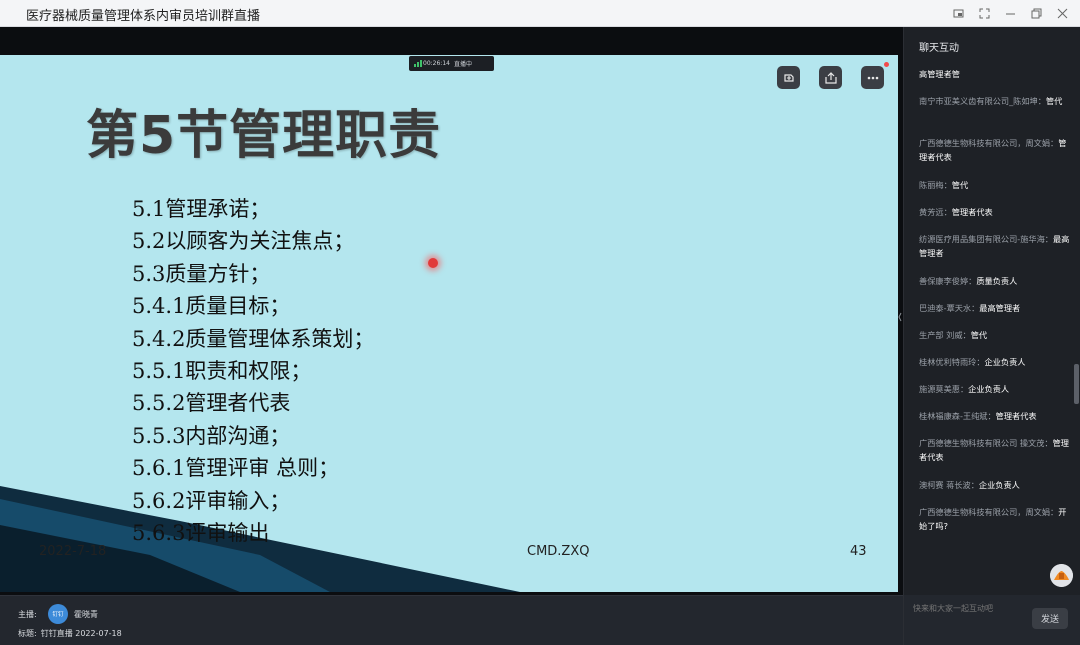 The height and width of the screenshot is (645, 1080). What do you see at coordinates (540, 13) in the screenshot?
I see `window-titlebar: 医疗器械质量管理体系内审员培训群直播` at bounding box center [540, 13].